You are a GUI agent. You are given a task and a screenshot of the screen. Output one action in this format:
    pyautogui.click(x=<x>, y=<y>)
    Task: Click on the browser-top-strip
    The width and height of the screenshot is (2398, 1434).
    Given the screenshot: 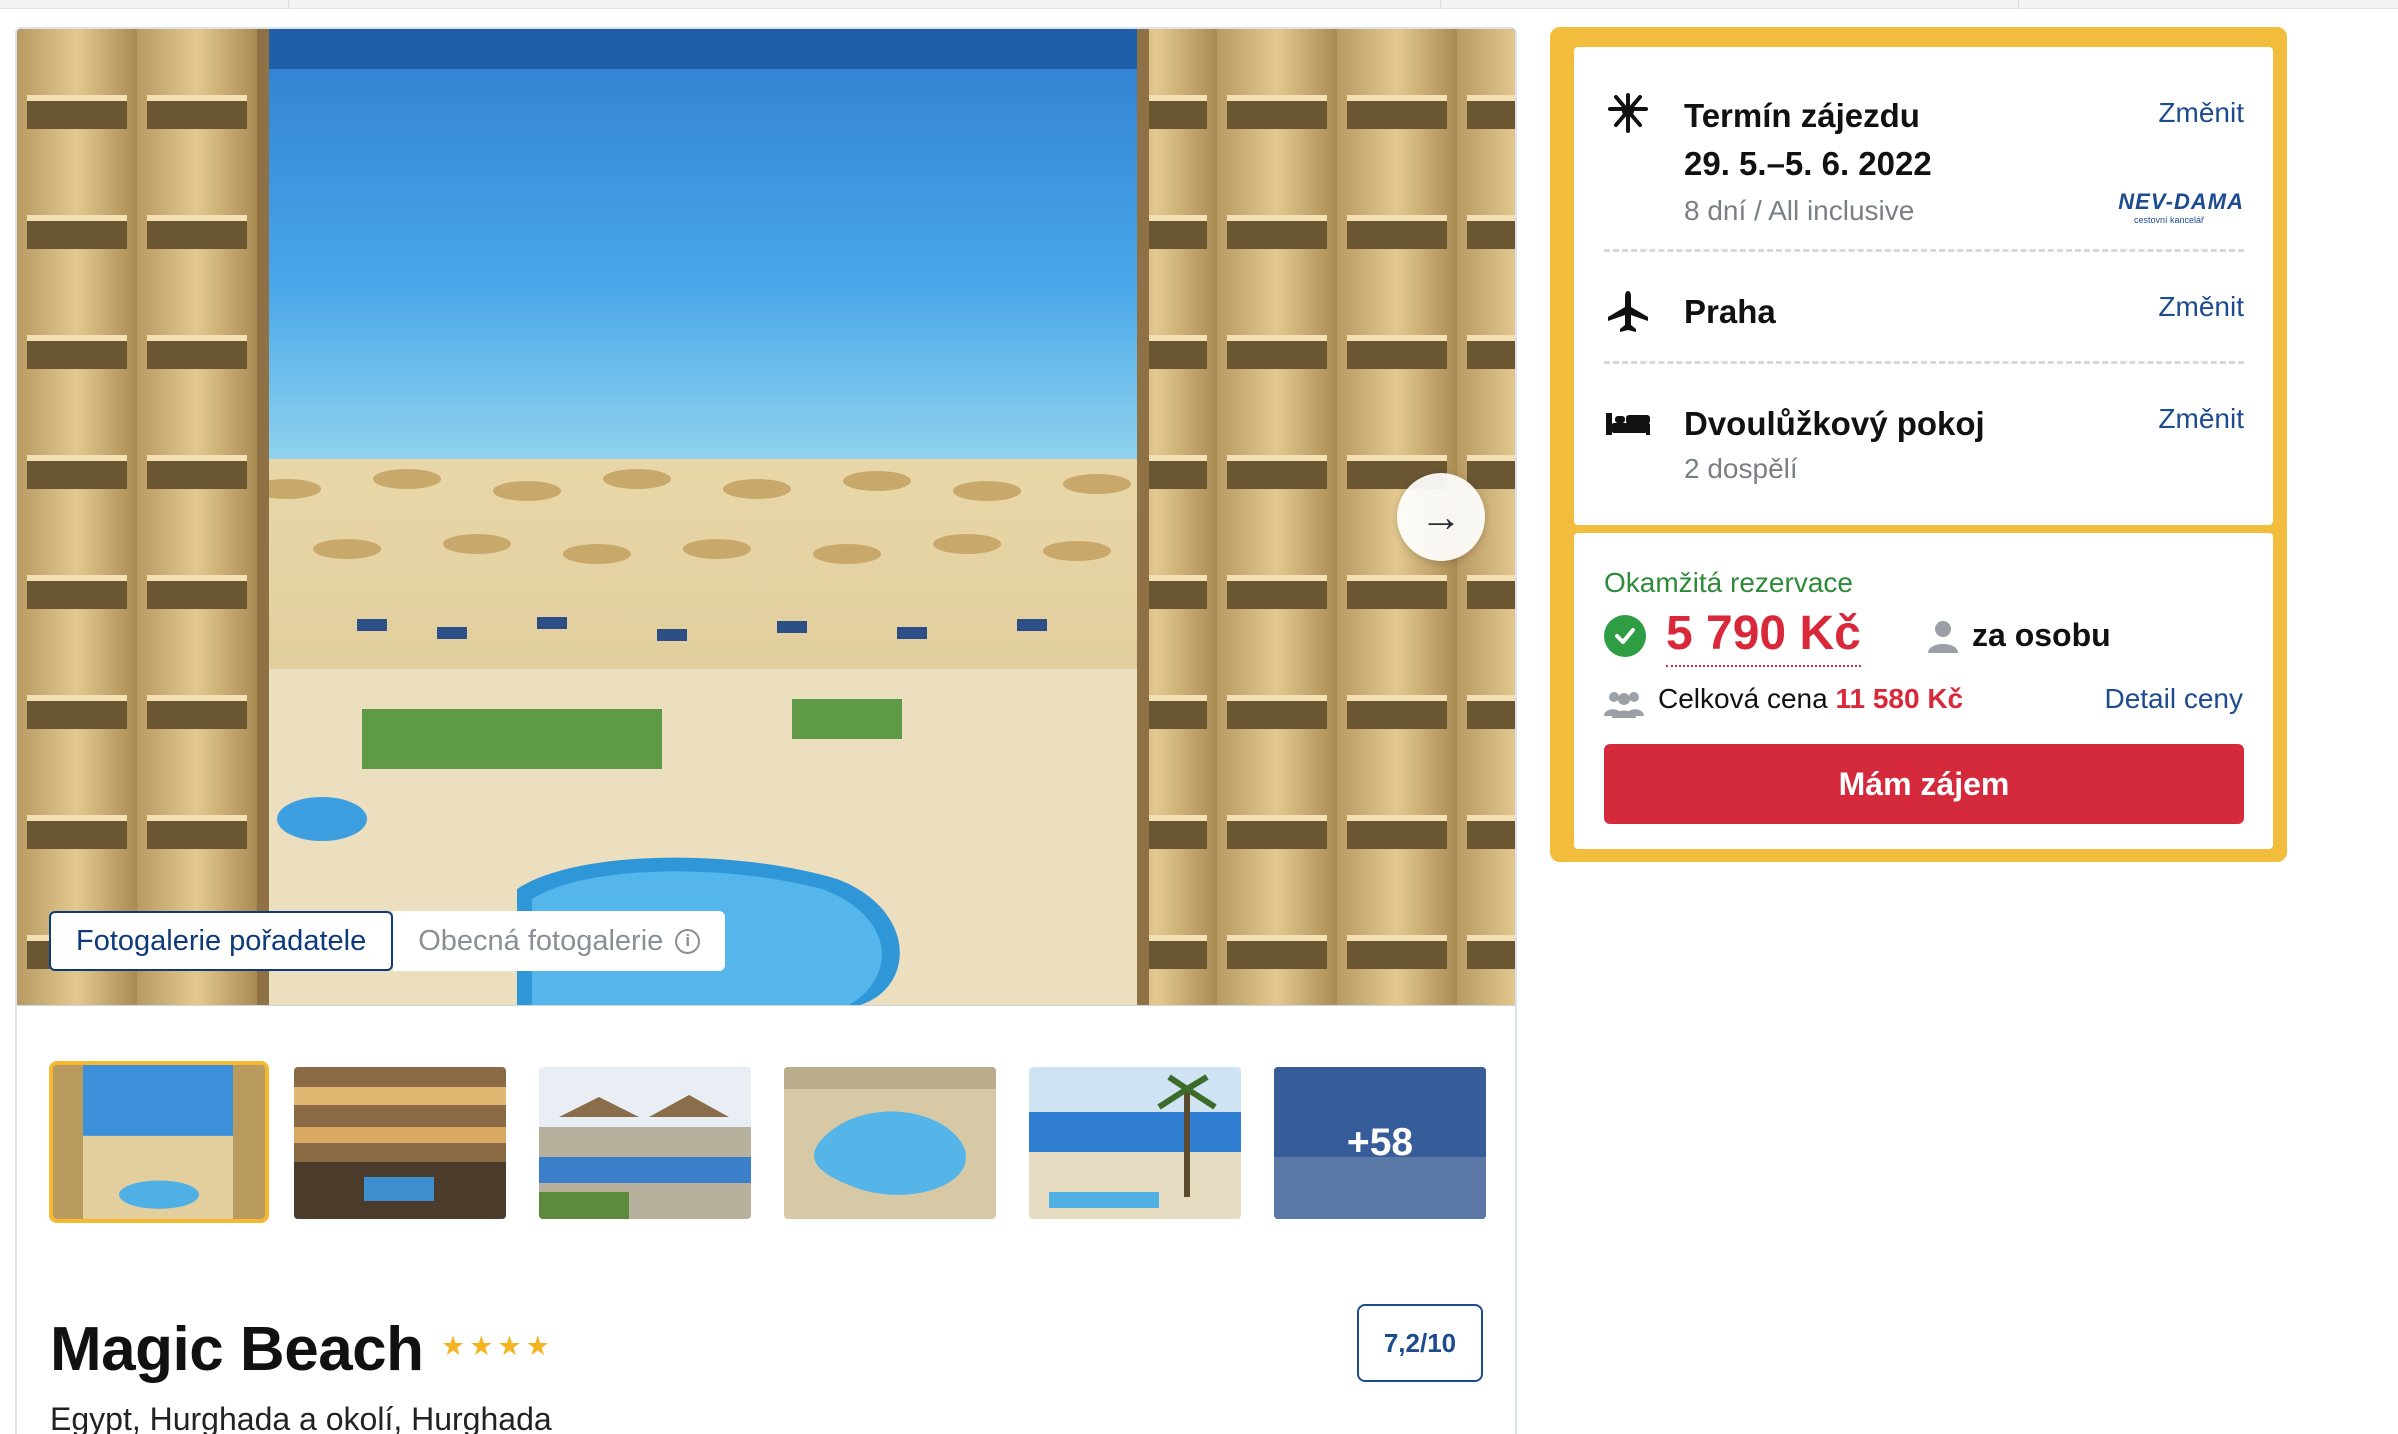 What is the action you would take?
    pyautogui.click(x=1199, y=4)
    